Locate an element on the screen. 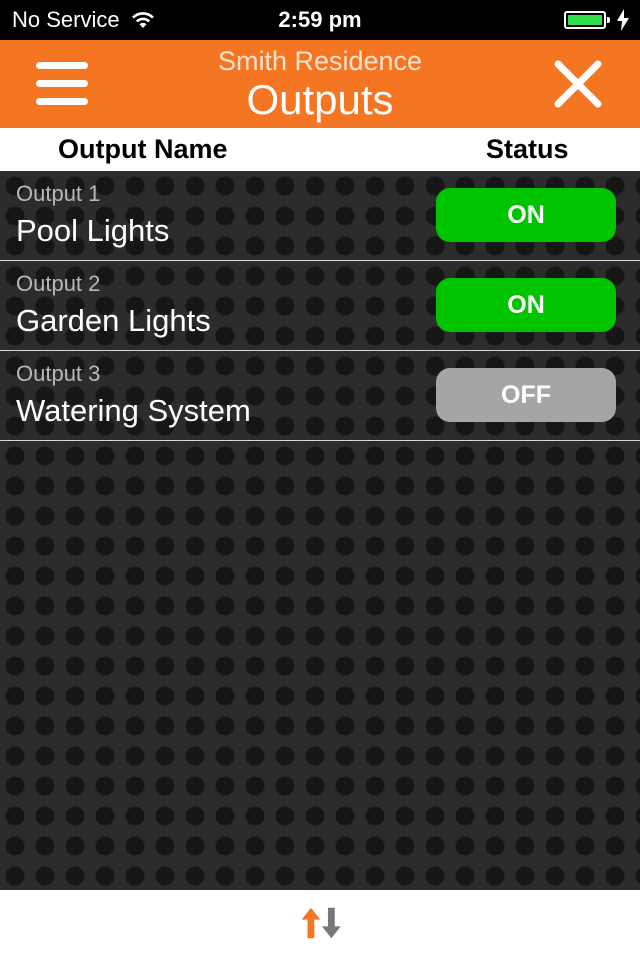 Image resolution: width=640 pixels, height=960 pixels. status-bar: No Service 2:59 pm is located at coordinates (320, 20).